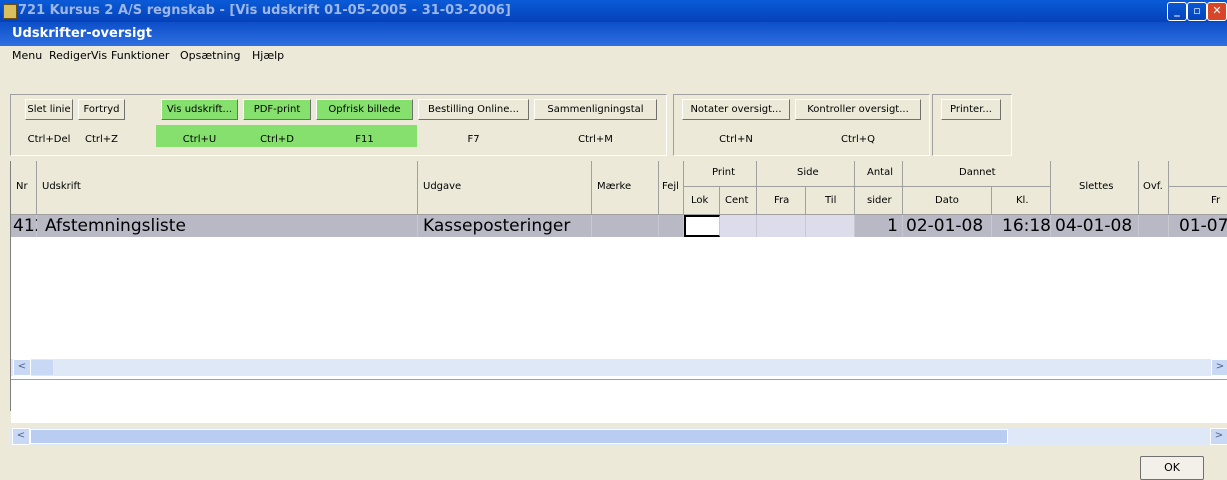 This screenshot has height=480, width=1227. Describe the element at coordinates (49, 139) in the screenshot. I see `slet-linie-shortcut: Ctrl+Del` at that location.